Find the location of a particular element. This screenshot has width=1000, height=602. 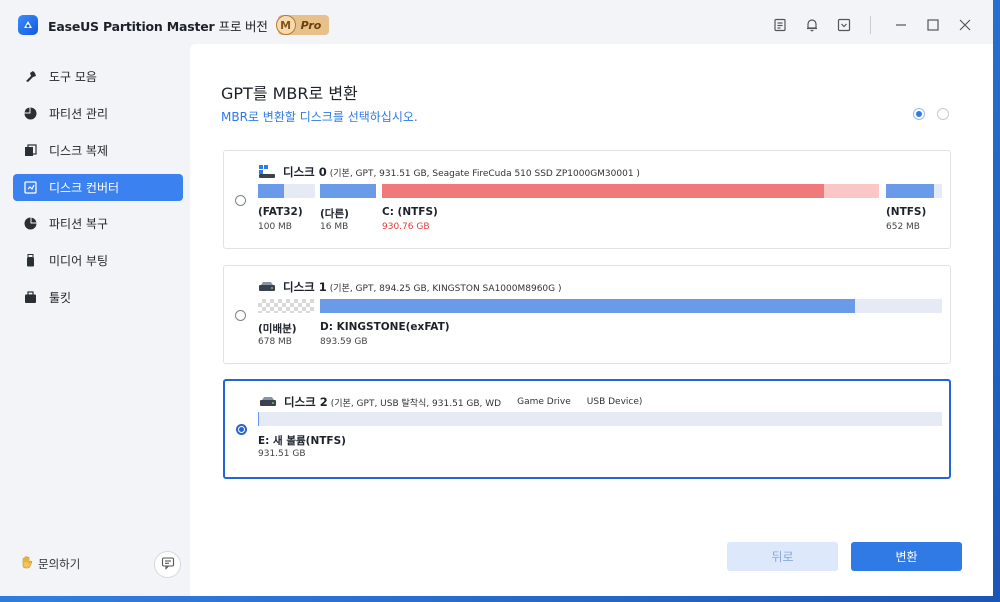

disk-name: 디스크 2 is located at coordinates (306, 402).